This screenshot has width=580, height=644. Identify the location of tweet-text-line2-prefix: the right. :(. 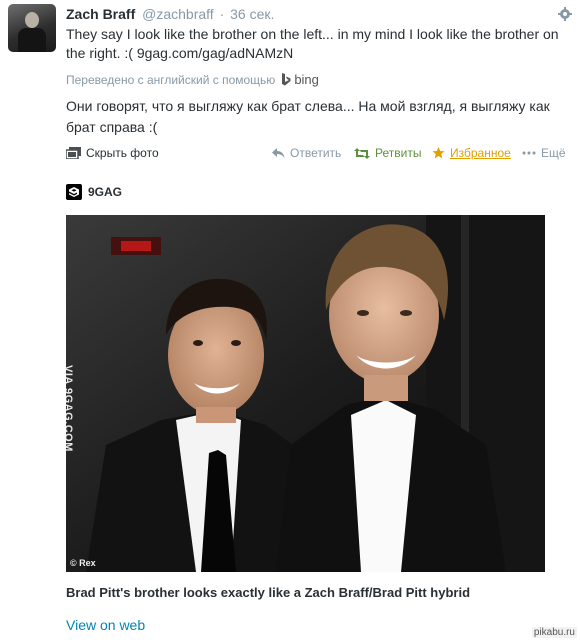
(101, 53).